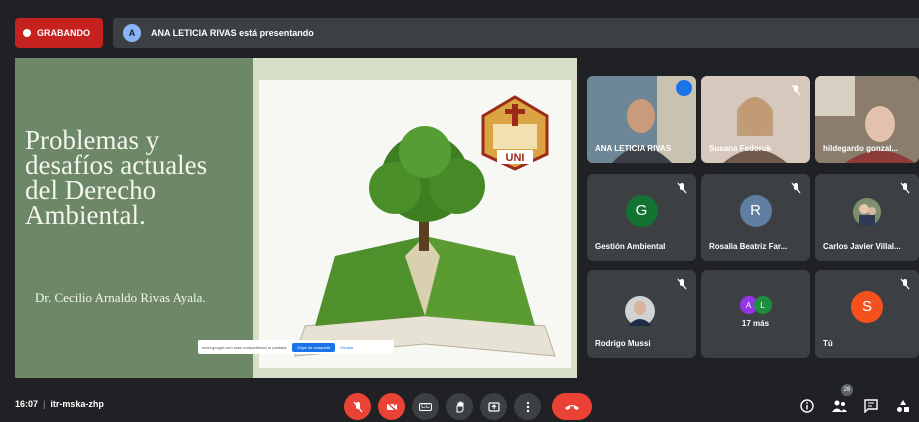 The width and height of the screenshot is (919, 422). I want to click on more-participants-tile: A L 17 más, so click(755, 314).